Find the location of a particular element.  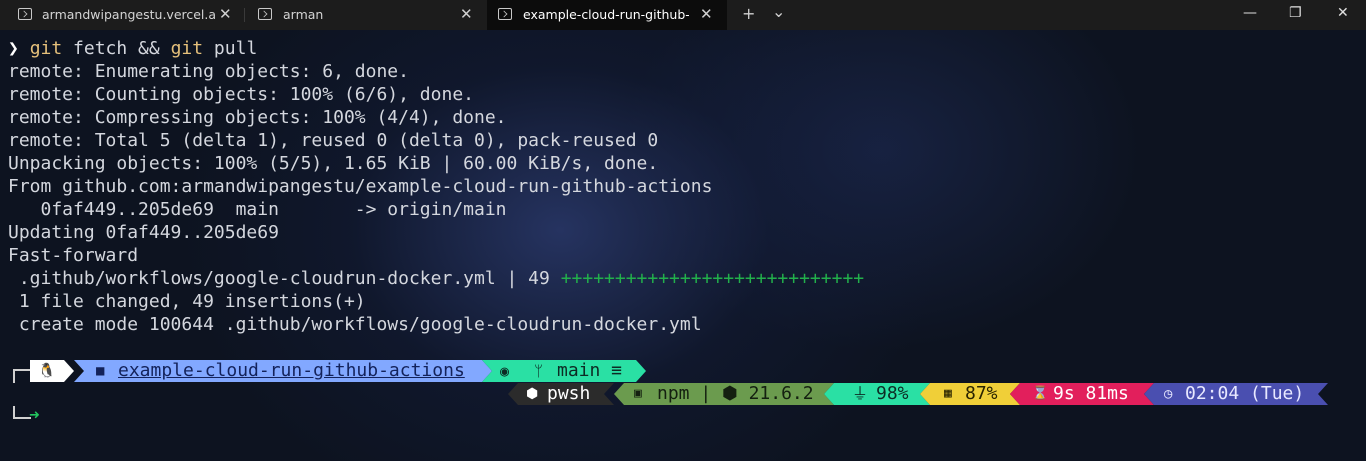

tab-armandwipangestu: armandwipangestu.vercel.app ✕ is located at coordinates (121, 15).